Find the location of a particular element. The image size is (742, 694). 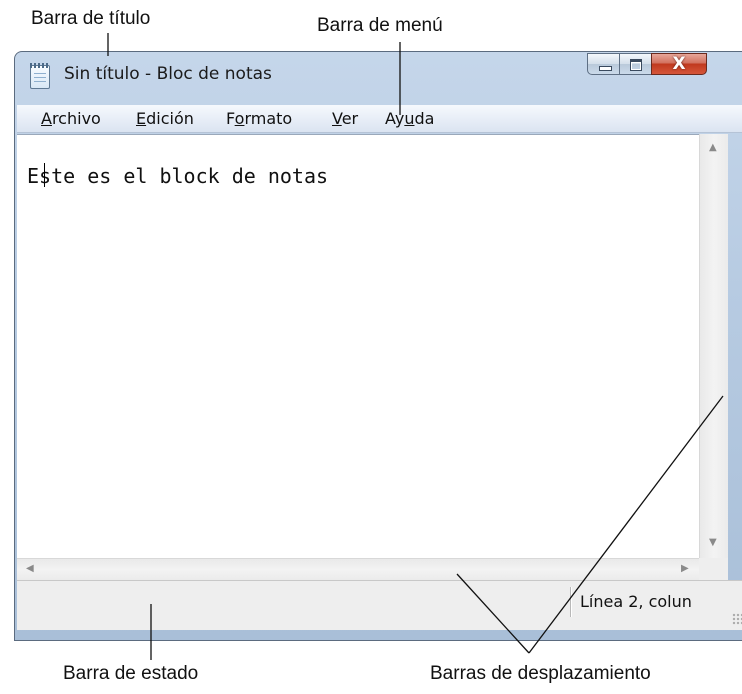

status-bar: Línea 2, colun is located at coordinates (379, 605).